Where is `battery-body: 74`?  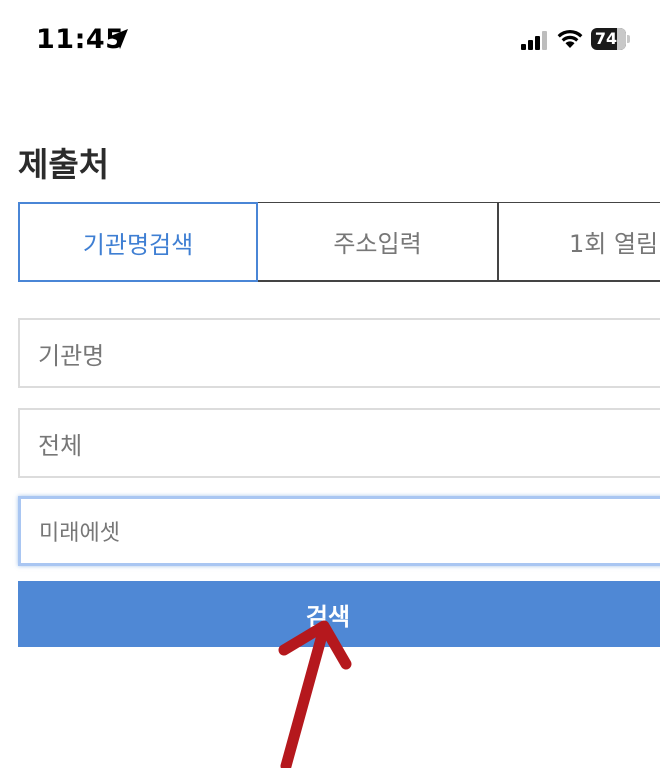
battery-body: 74 is located at coordinates (608, 39).